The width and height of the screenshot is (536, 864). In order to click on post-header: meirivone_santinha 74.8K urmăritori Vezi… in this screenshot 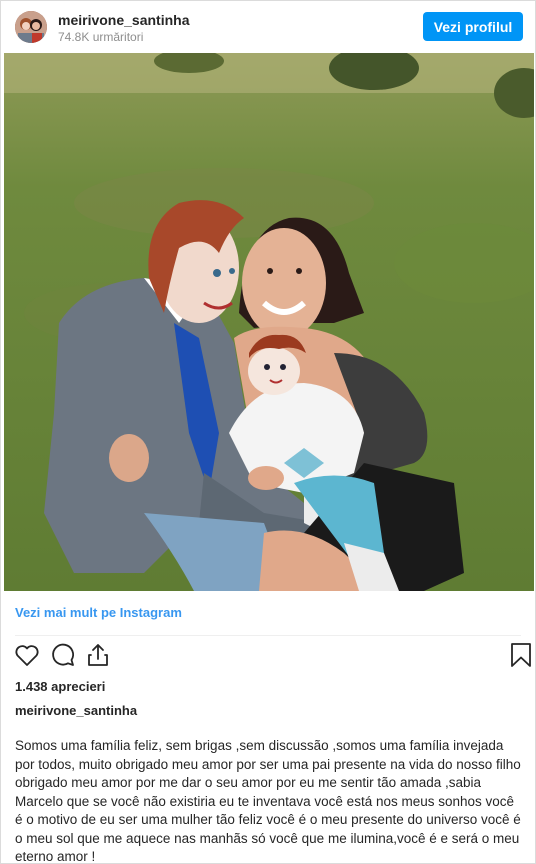, I will do `click(268, 27)`.